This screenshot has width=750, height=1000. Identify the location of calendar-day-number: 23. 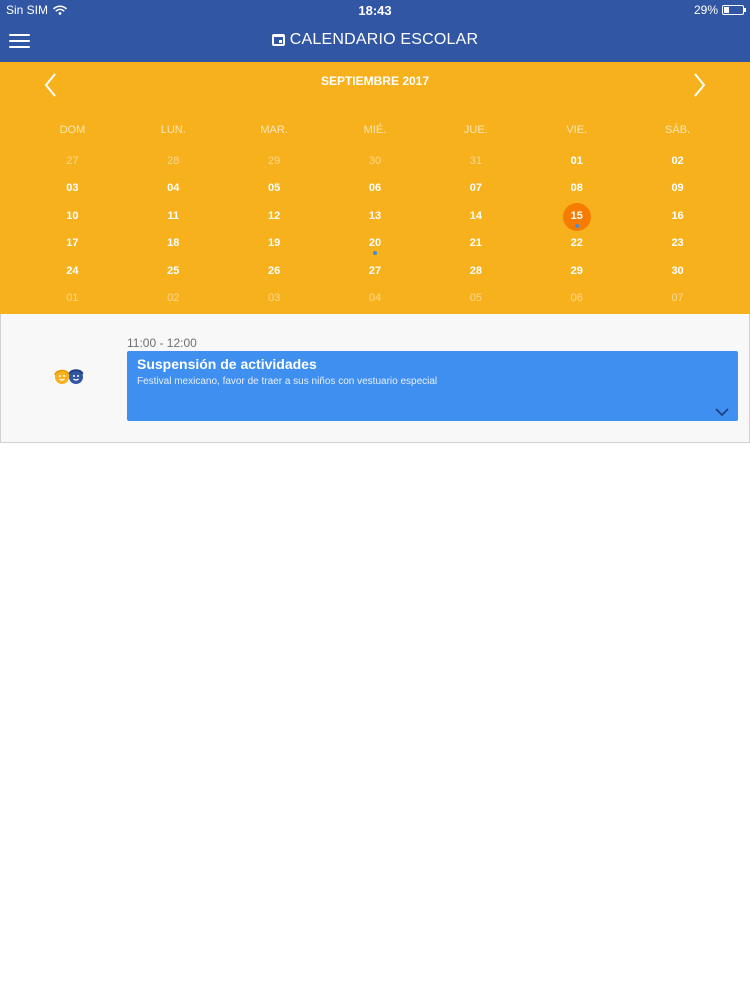
(677, 243).